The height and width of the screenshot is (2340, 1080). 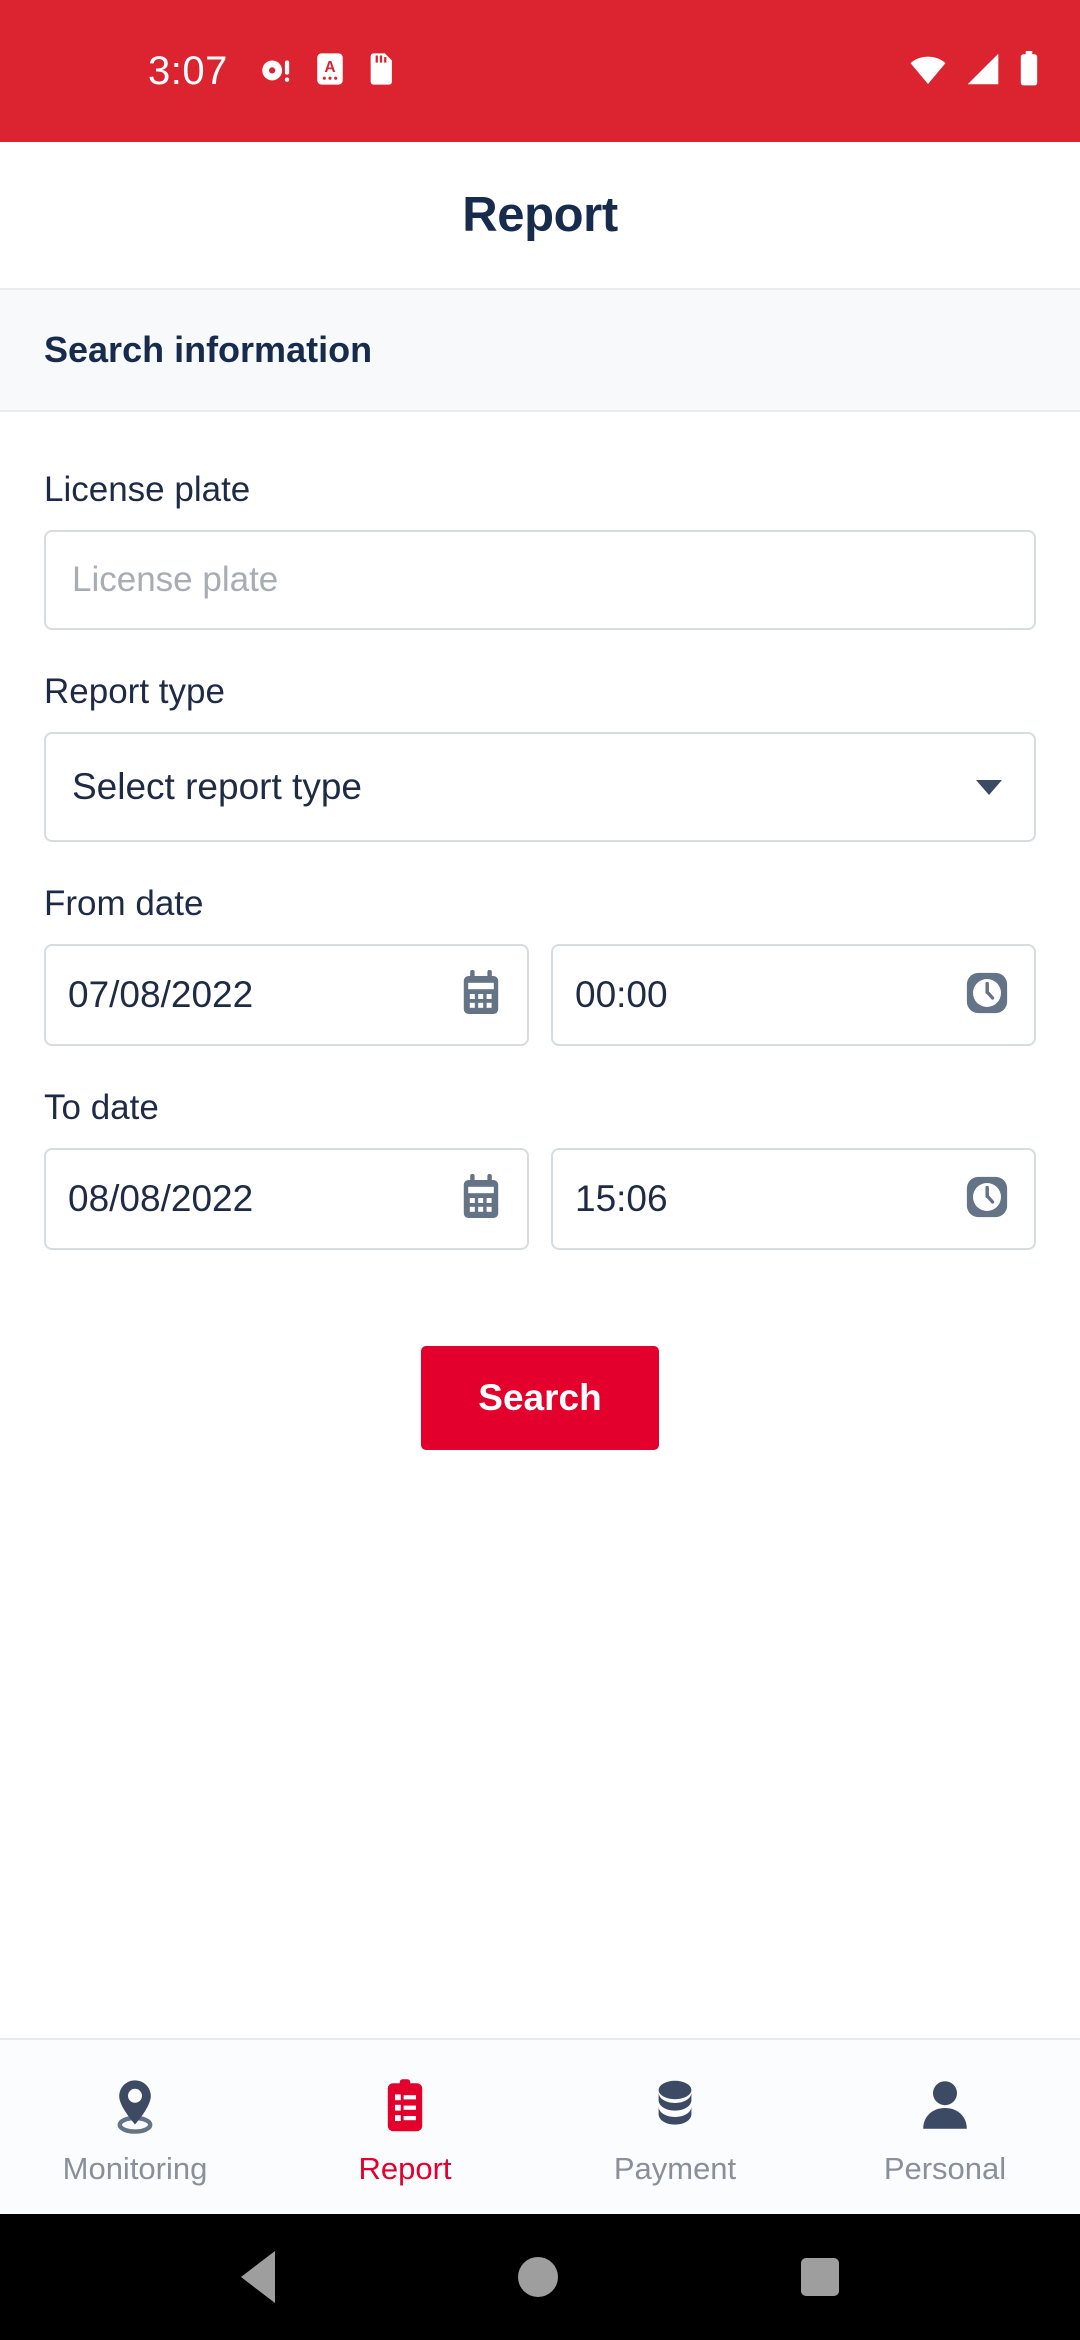 What do you see at coordinates (621, 994) in the screenshot?
I see `from-time-value: 00:00` at bounding box center [621, 994].